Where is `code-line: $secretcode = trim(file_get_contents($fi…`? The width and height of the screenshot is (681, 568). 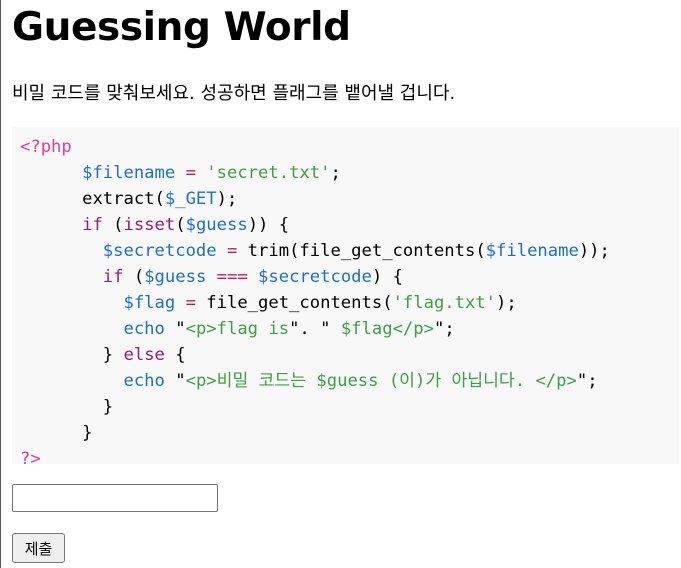 code-line: $secretcode = trim(file_get_contents($fi… is located at coordinates (349, 251).